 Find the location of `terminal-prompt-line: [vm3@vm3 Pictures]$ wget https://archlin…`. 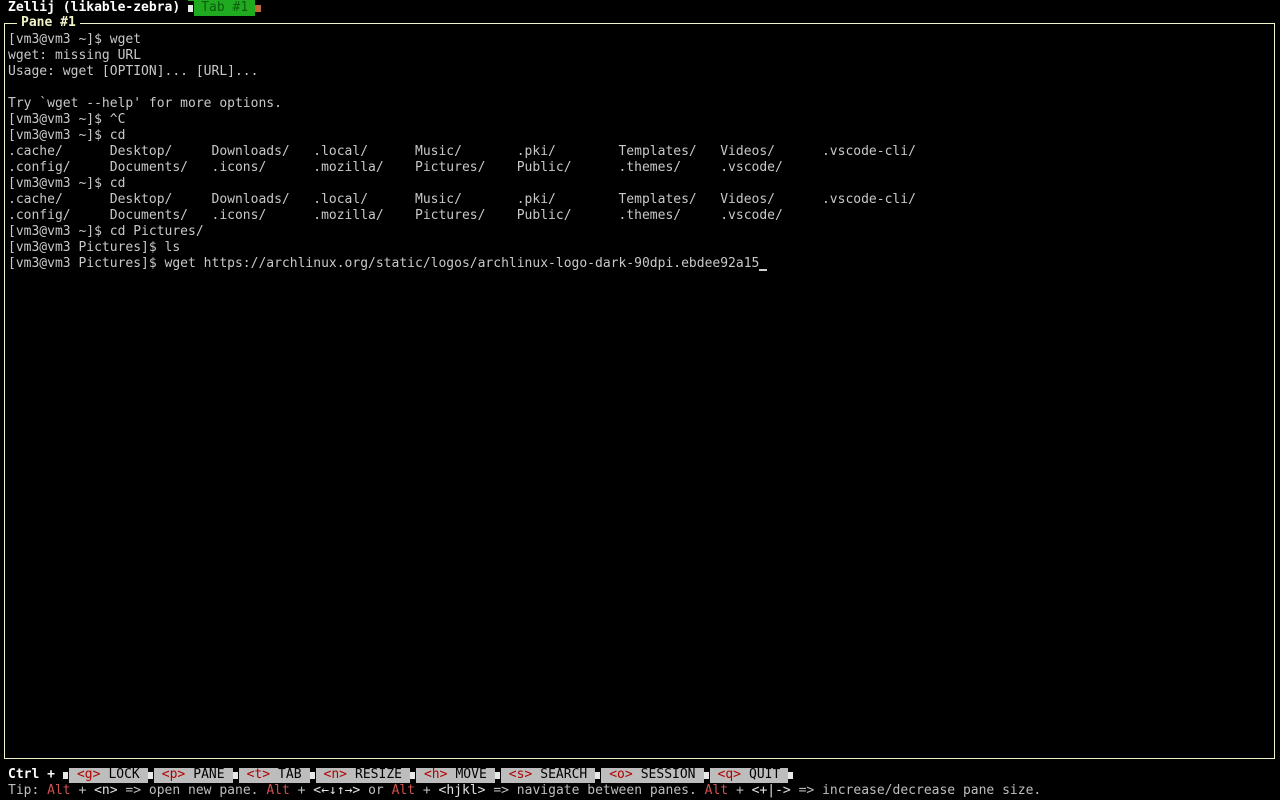

terminal-prompt-line: [vm3@vm3 Pictures]$ wget https://archlin… is located at coordinates (639, 264).